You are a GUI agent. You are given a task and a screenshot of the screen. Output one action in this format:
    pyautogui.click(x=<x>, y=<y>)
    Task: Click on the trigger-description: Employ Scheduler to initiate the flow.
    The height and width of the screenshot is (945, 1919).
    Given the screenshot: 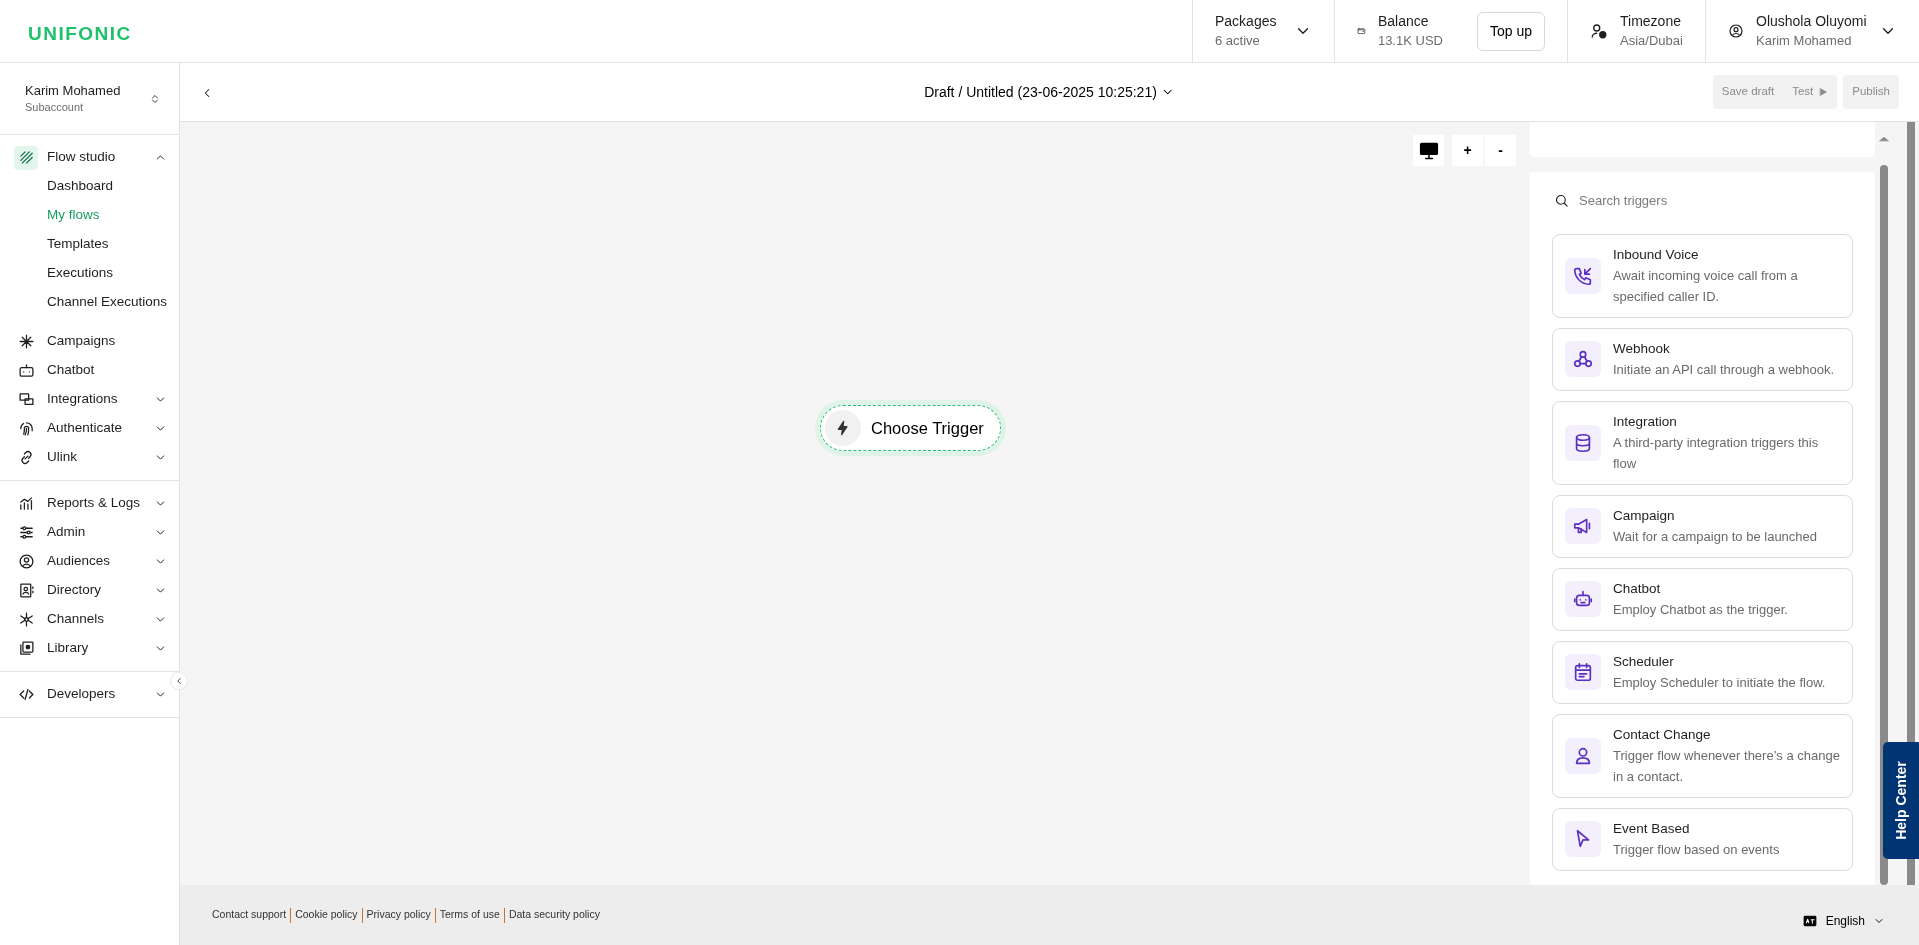 What is the action you would take?
    pyautogui.click(x=1719, y=682)
    